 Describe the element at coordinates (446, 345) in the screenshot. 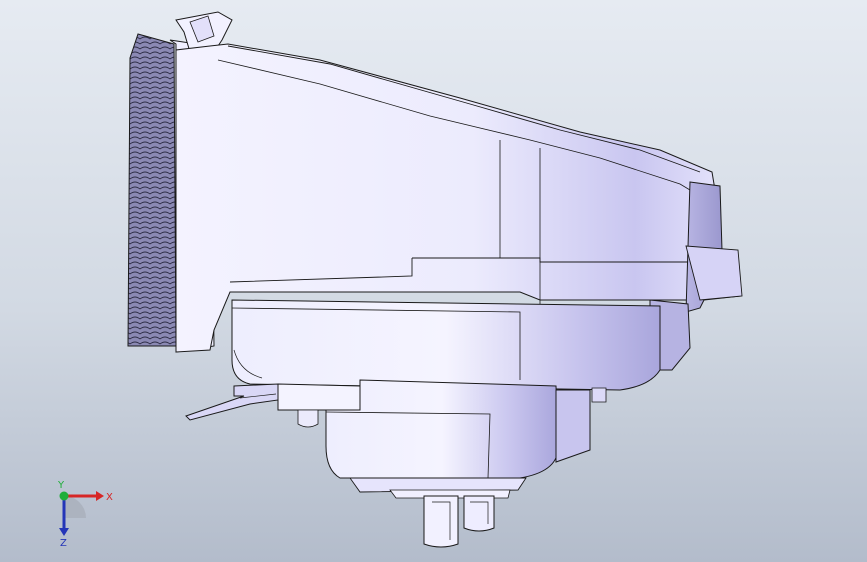

I see `middle-disc` at that location.